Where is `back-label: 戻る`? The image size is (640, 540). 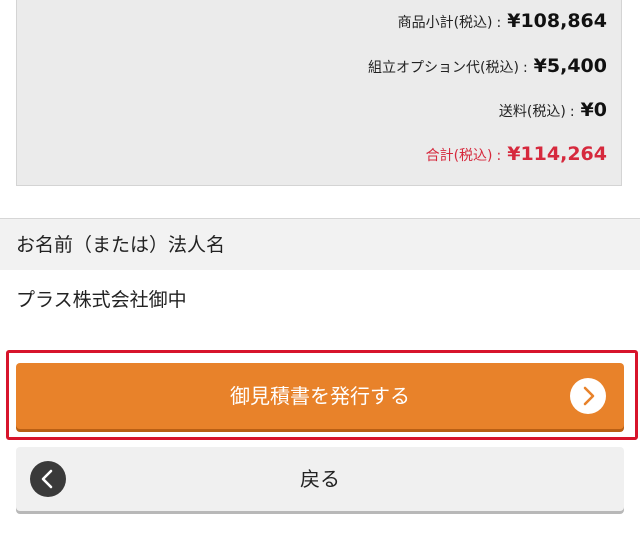
back-label: 戻る is located at coordinates (320, 479).